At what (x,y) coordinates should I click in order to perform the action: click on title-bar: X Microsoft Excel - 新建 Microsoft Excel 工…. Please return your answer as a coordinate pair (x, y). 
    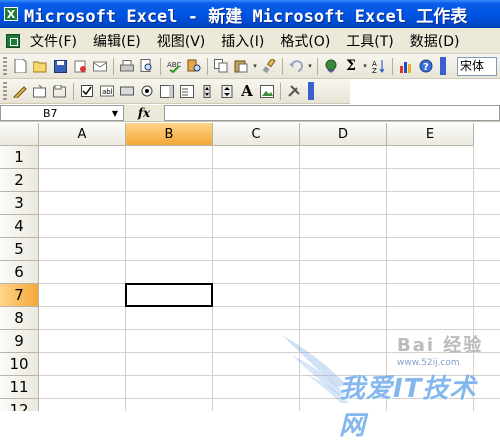
    Looking at the image, I should click on (250, 14).